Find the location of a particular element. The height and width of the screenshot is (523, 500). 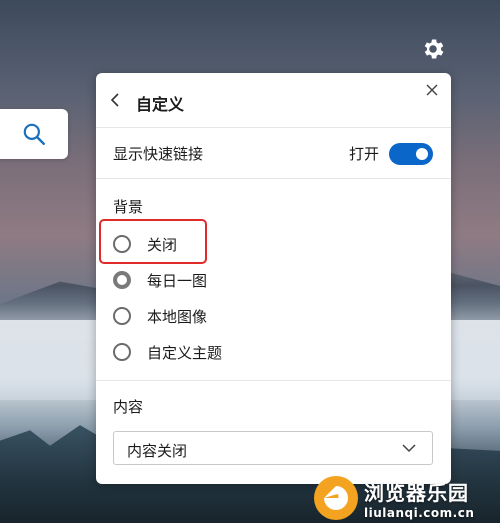

chevron-left-icon is located at coordinates (115, 100).